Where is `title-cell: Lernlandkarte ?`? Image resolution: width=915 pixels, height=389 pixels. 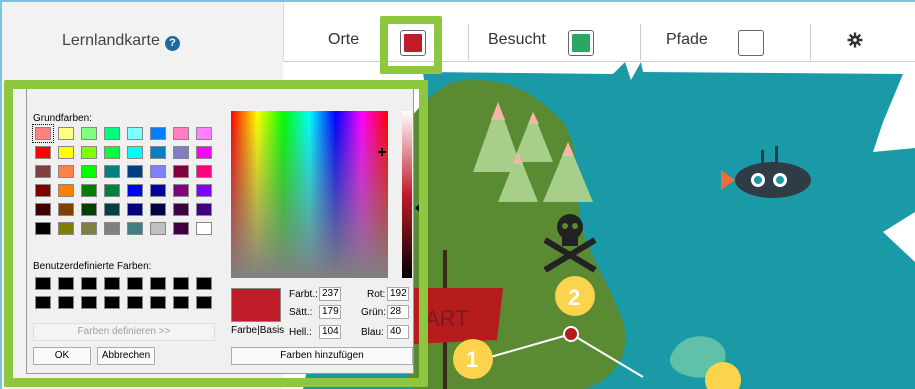
title-cell: Lernlandkarte ? is located at coordinates (143, 32).